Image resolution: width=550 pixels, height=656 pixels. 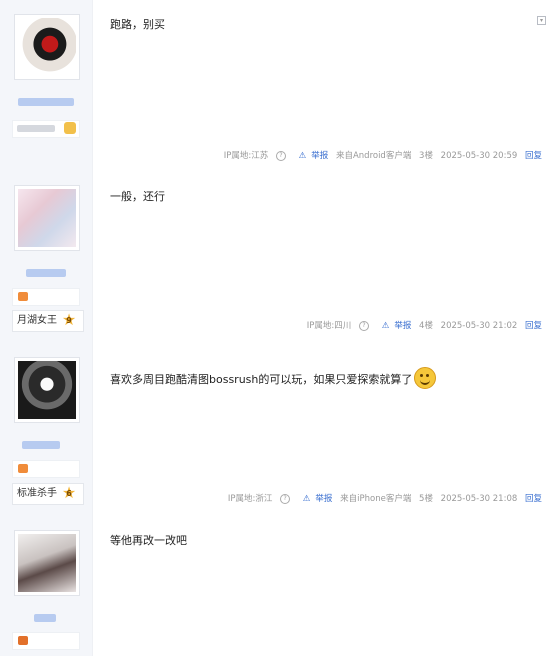 I want to click on author-sidebar: 标准杀手 ★ 6, so click(x=46, y=429).